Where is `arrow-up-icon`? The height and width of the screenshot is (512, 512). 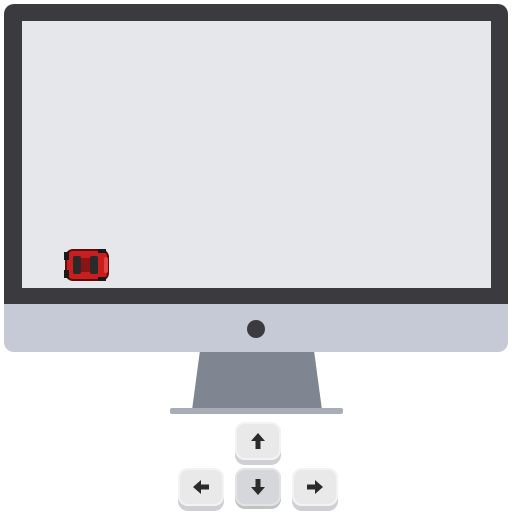 arrow-up-icon is located at coordinates (258, 441).